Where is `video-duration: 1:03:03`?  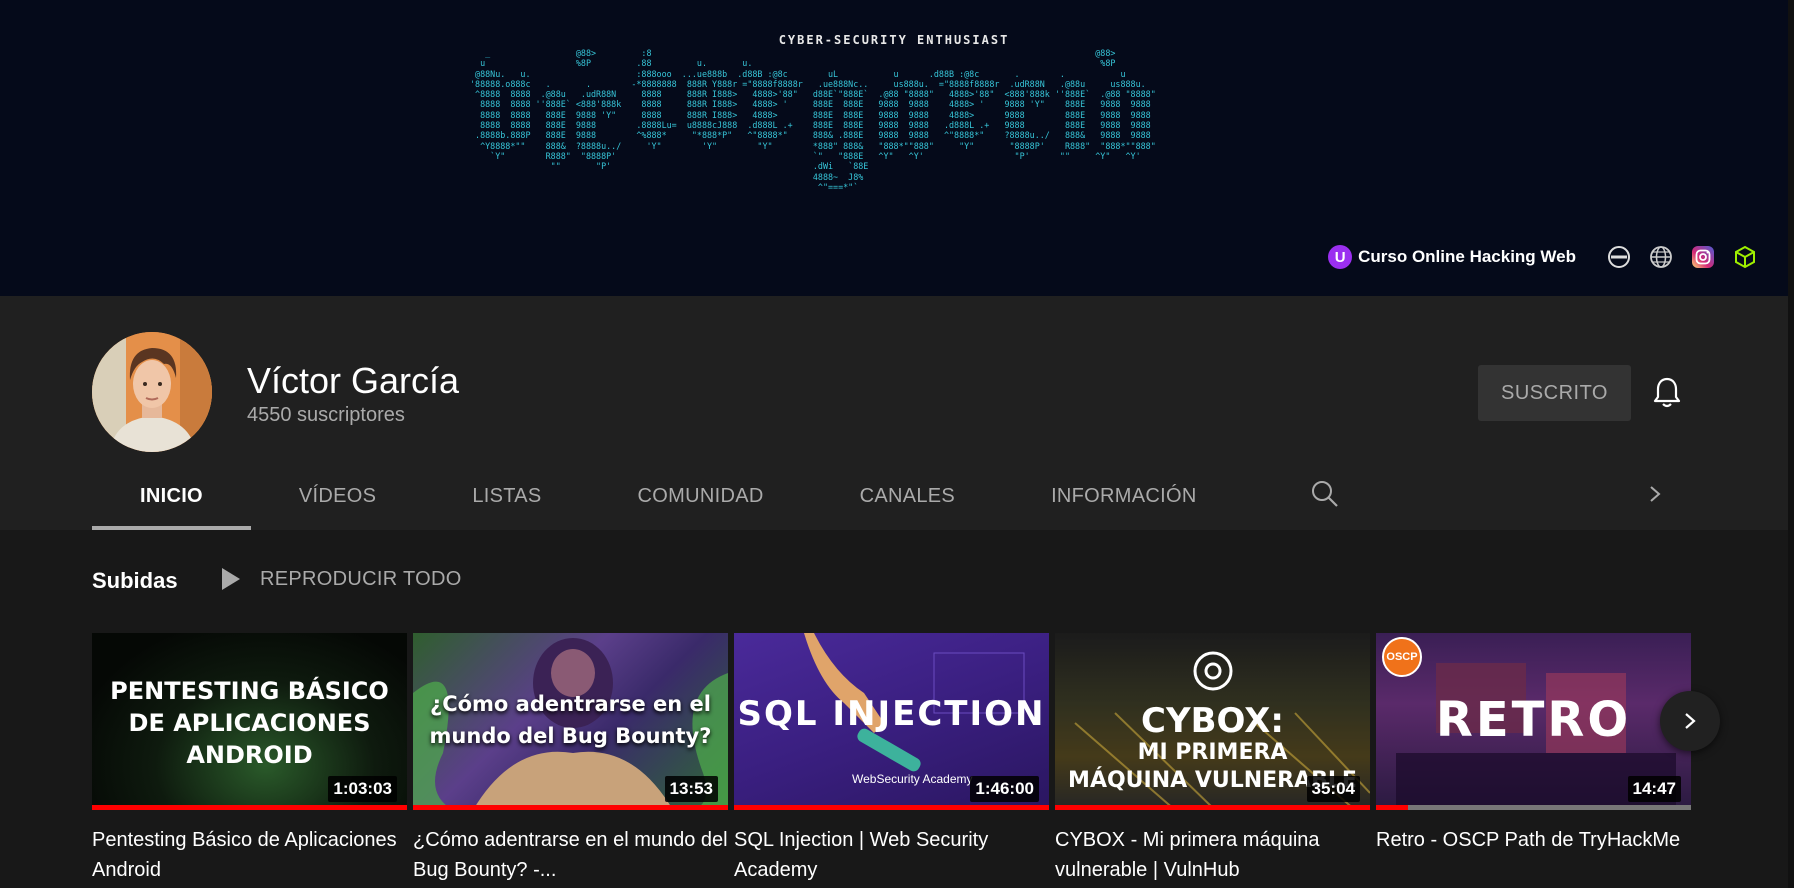
video-duration: 1:03:03 is located at coordinates (362, 789).